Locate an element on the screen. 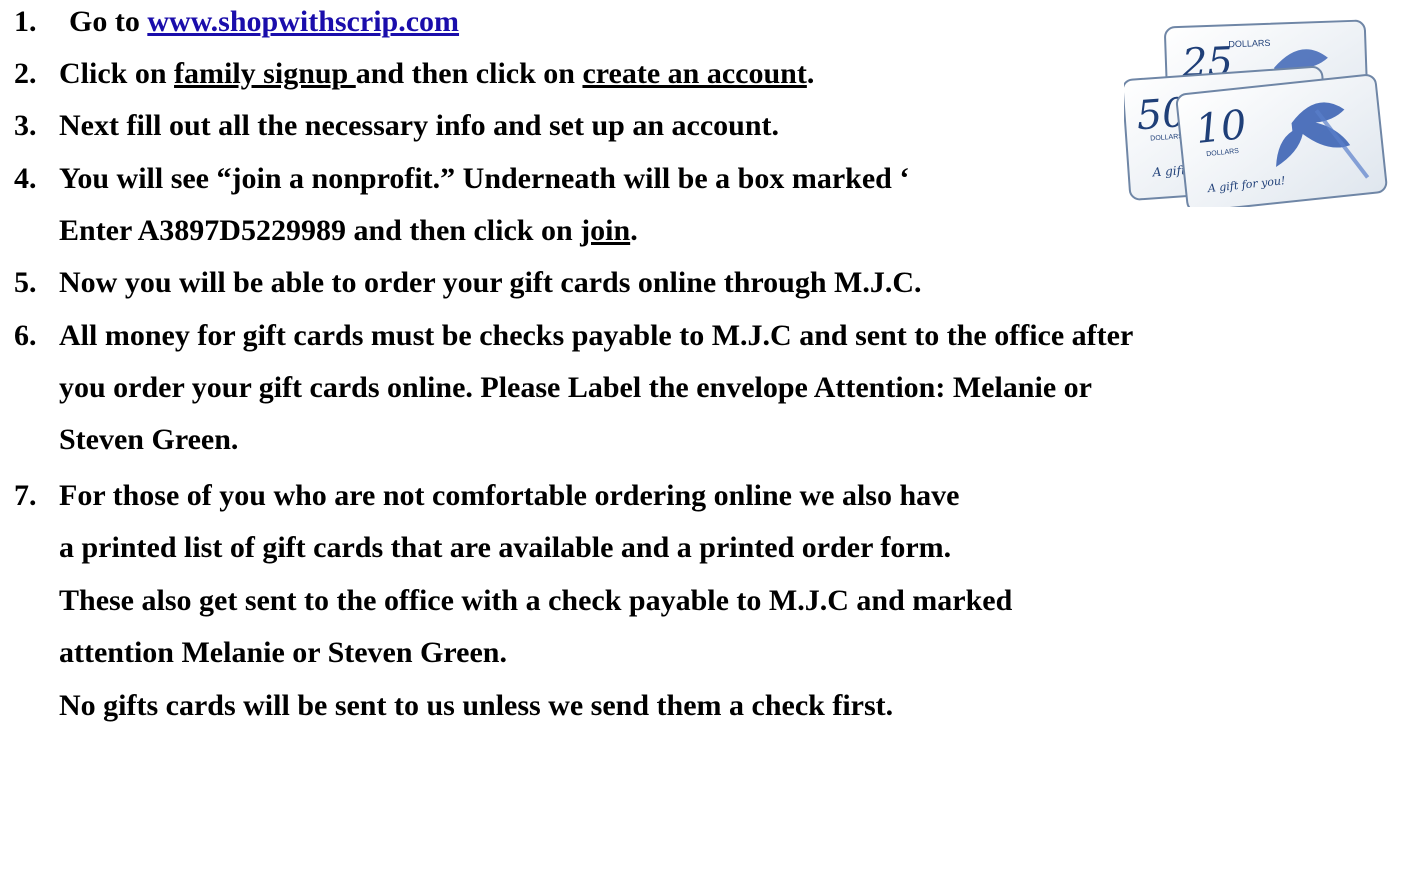 The height and width of the screenshot is (880, 1413). card-amount: 10 is located at coordinates (1220, 127).